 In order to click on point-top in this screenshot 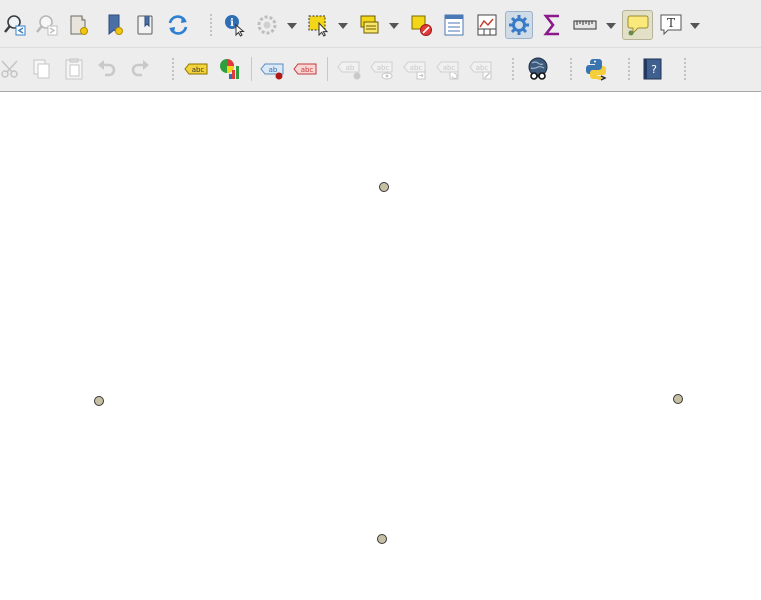, I will do `click(384, 187)`.